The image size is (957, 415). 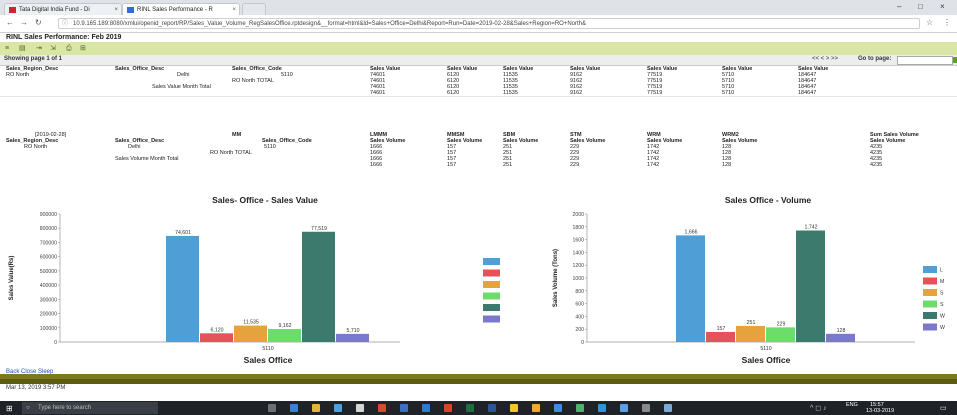 I want to click on browser-tab: Tata Digital India Fund - Di ×, so click(x=63, y=9).